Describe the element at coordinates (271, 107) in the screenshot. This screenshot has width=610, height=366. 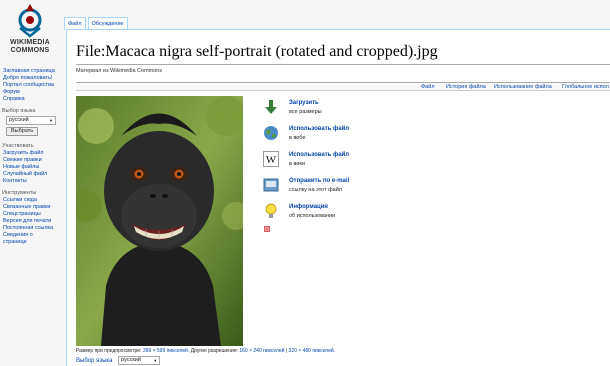
I see `download-icon` at that location.